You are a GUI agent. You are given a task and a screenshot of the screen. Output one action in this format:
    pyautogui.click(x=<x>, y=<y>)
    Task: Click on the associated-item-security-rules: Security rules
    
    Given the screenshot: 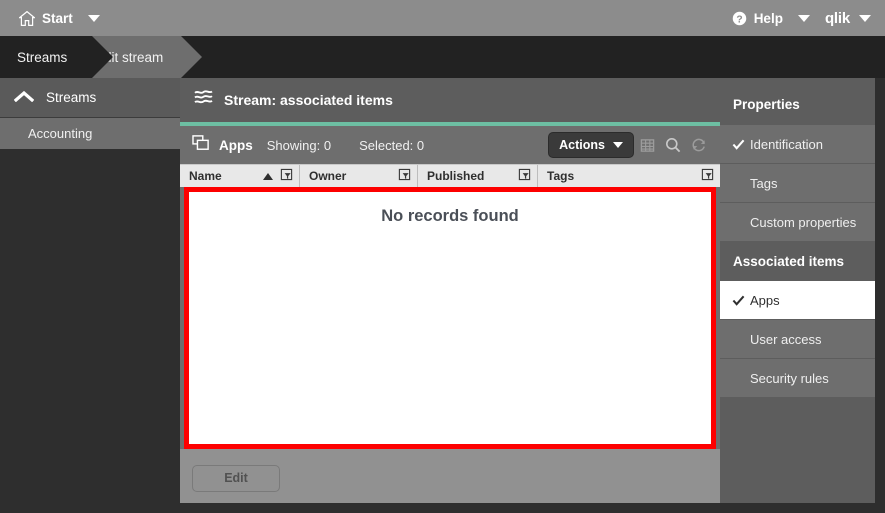 What is the action you would take?
    pyautogui.click(x=797, y=378)
    